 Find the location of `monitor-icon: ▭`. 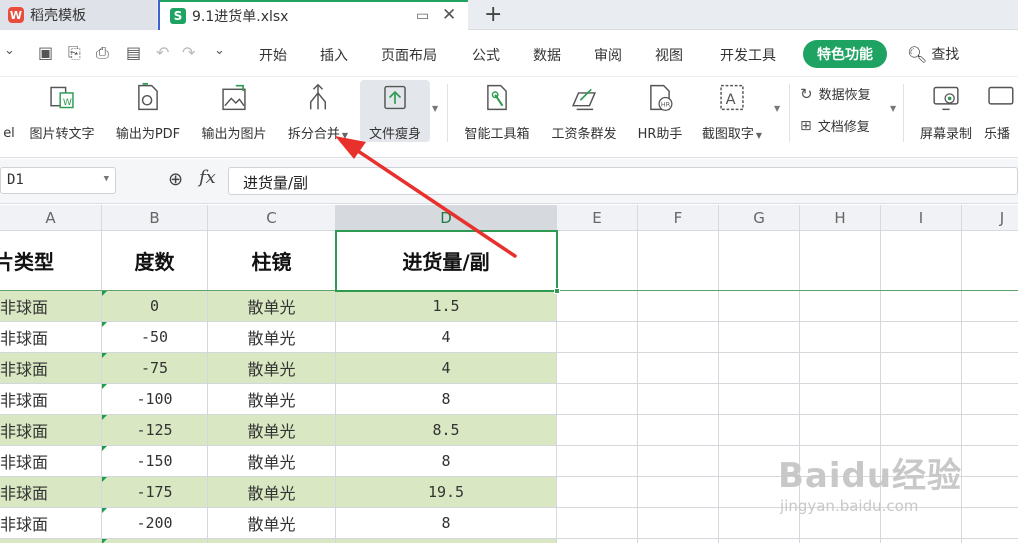

monitor-icon: ▭ is located at coordinates (422, 16).